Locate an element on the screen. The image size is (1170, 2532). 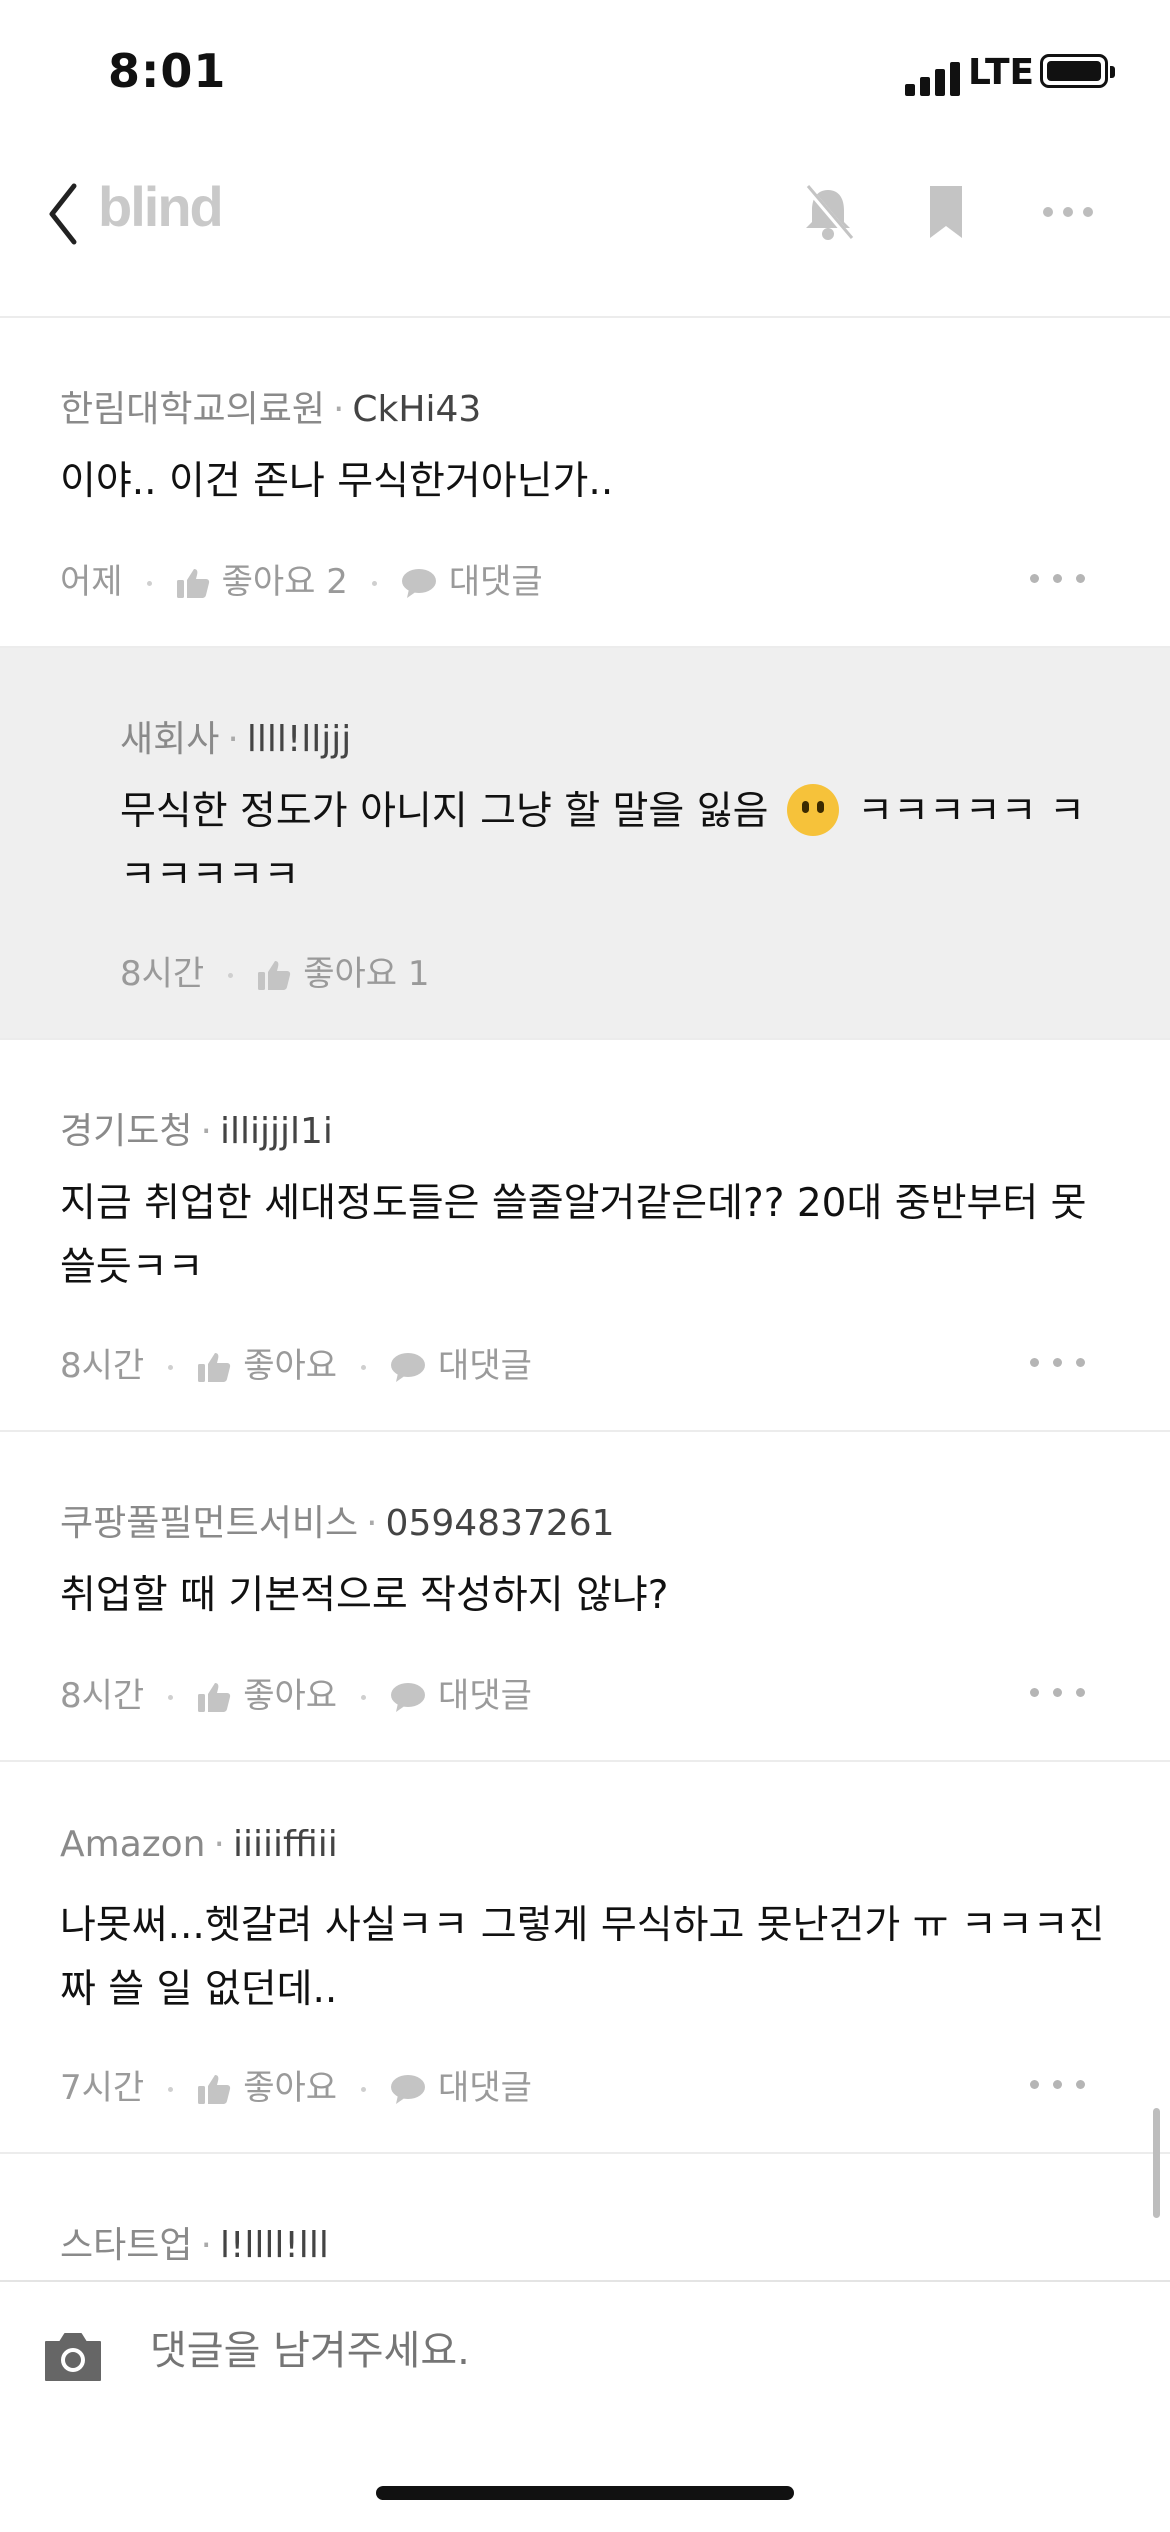
author-nickname: 0594837261 is located at coordinates (500, 1523).